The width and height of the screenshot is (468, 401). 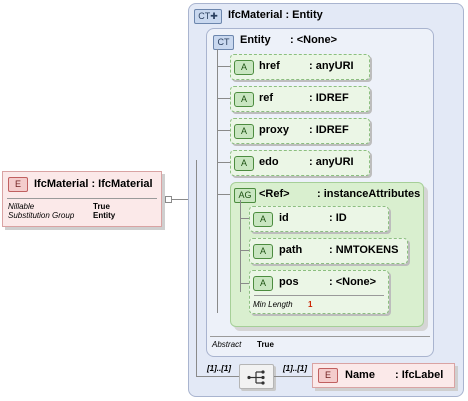 I want to click on entity-type-type: : <None>, so click(x=314, y=40).